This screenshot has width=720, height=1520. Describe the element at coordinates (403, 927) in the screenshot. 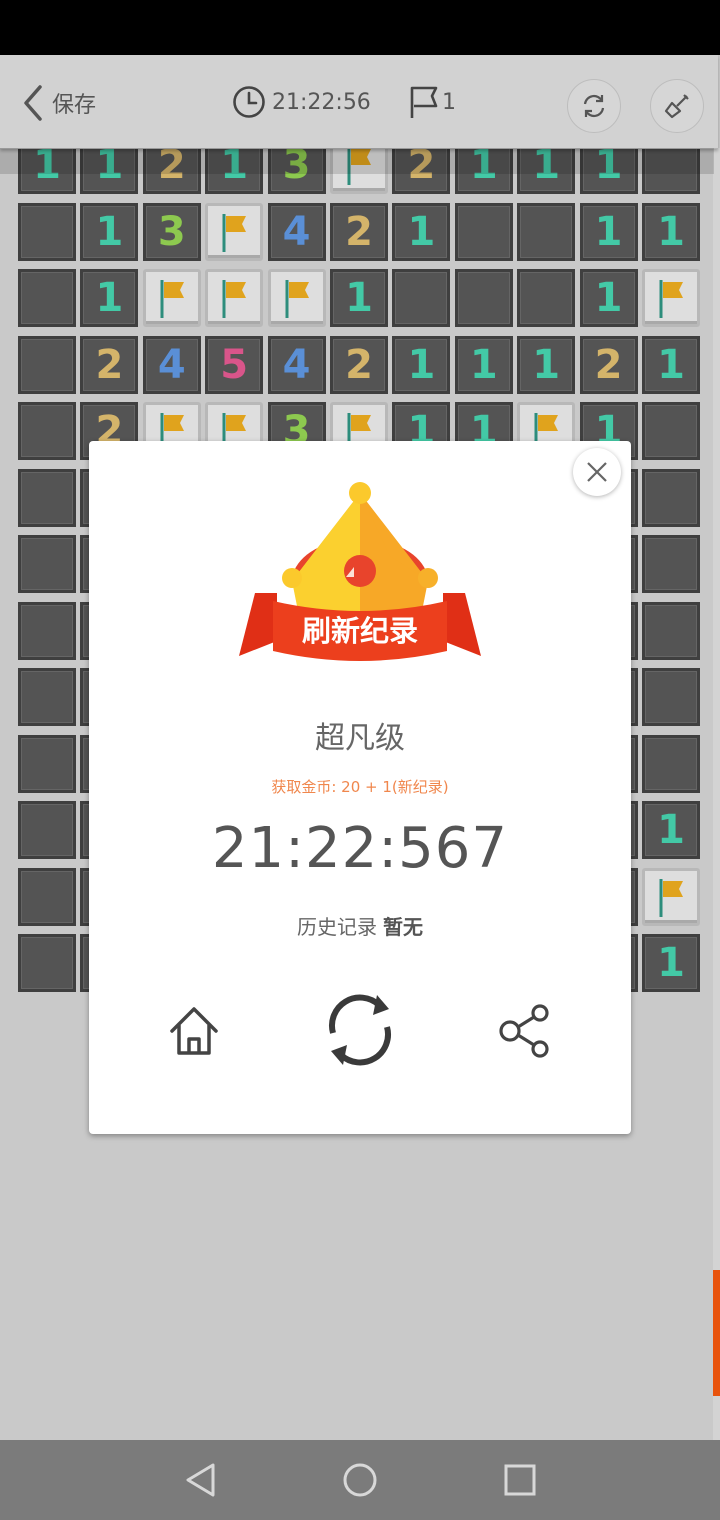

I see `history-value: 暂无` at that location.